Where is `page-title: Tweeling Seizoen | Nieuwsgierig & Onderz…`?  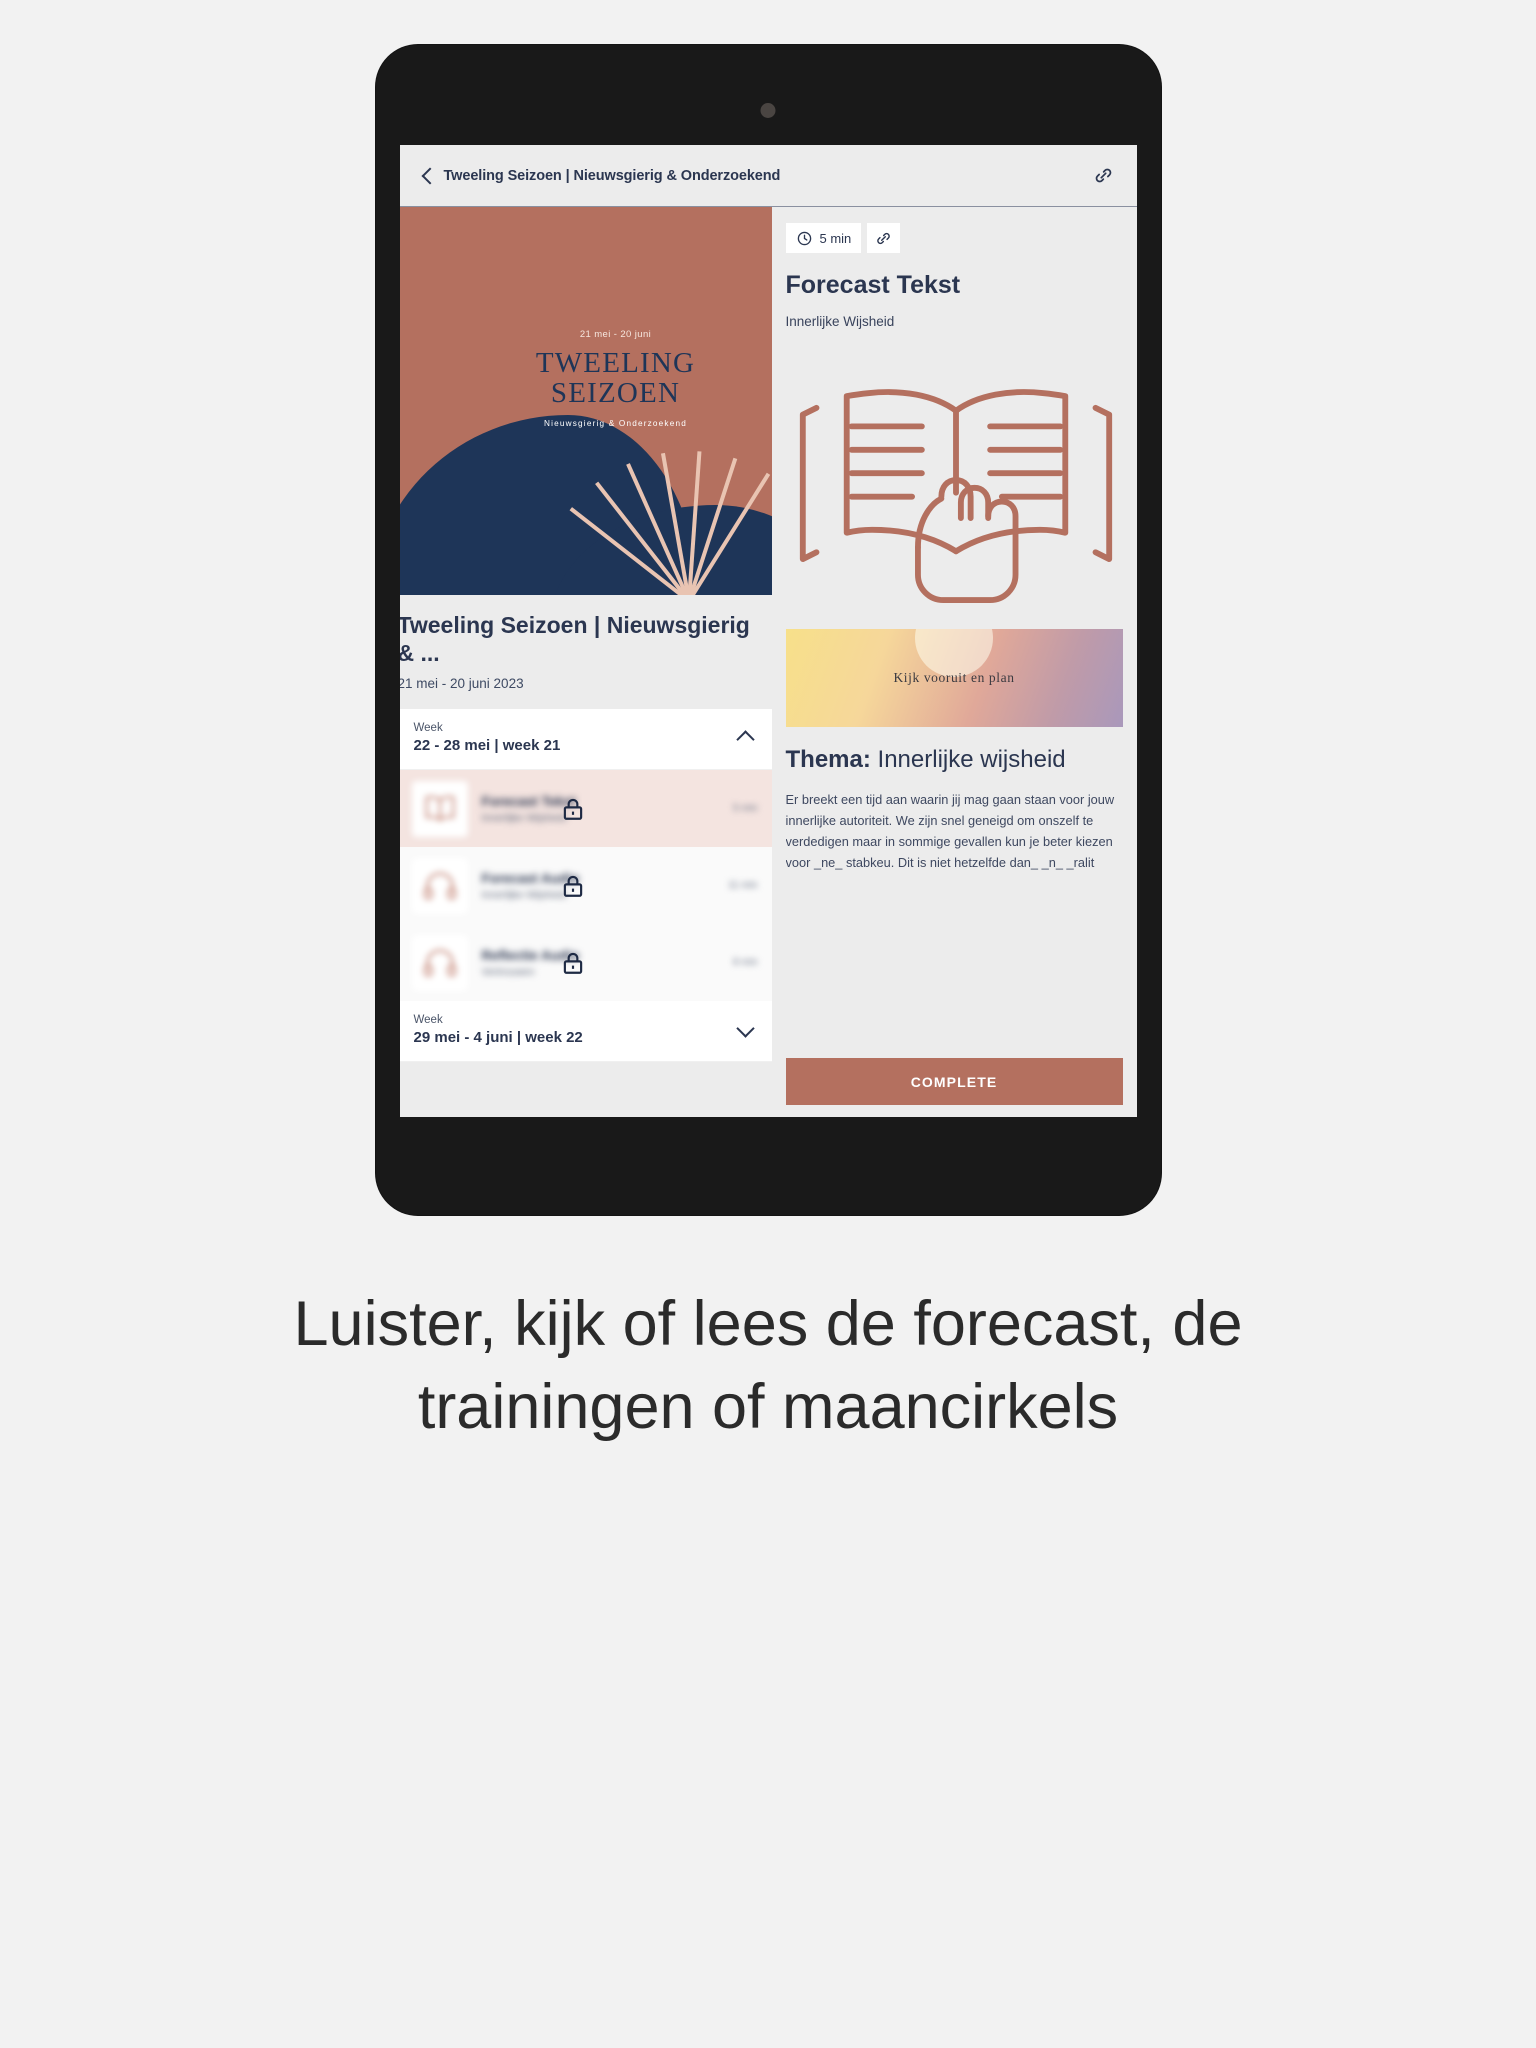
page-title: Tweeling Seizoen | Nieuwsgierig & Onderz… is located at coordinates (612, 175).